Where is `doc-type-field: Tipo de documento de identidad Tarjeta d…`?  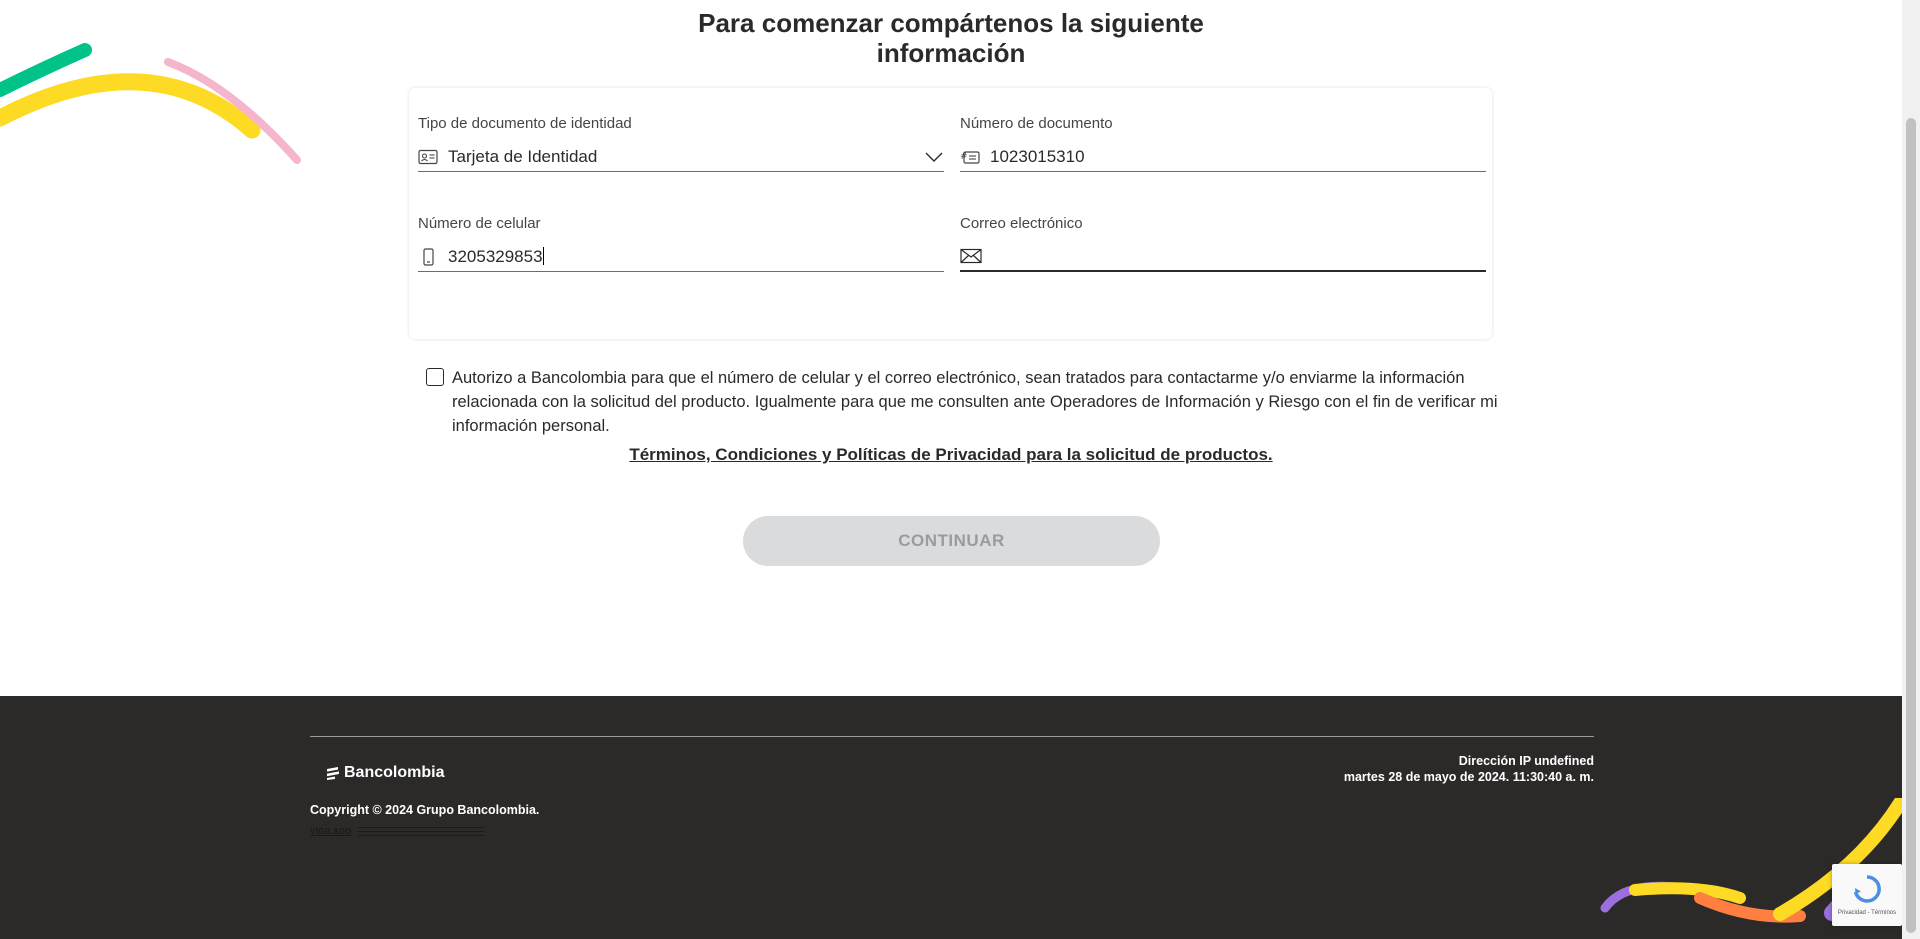 doc-type-field: Tipo de documento de identidad Tarjeta d… is located at coordinates (681, 143).